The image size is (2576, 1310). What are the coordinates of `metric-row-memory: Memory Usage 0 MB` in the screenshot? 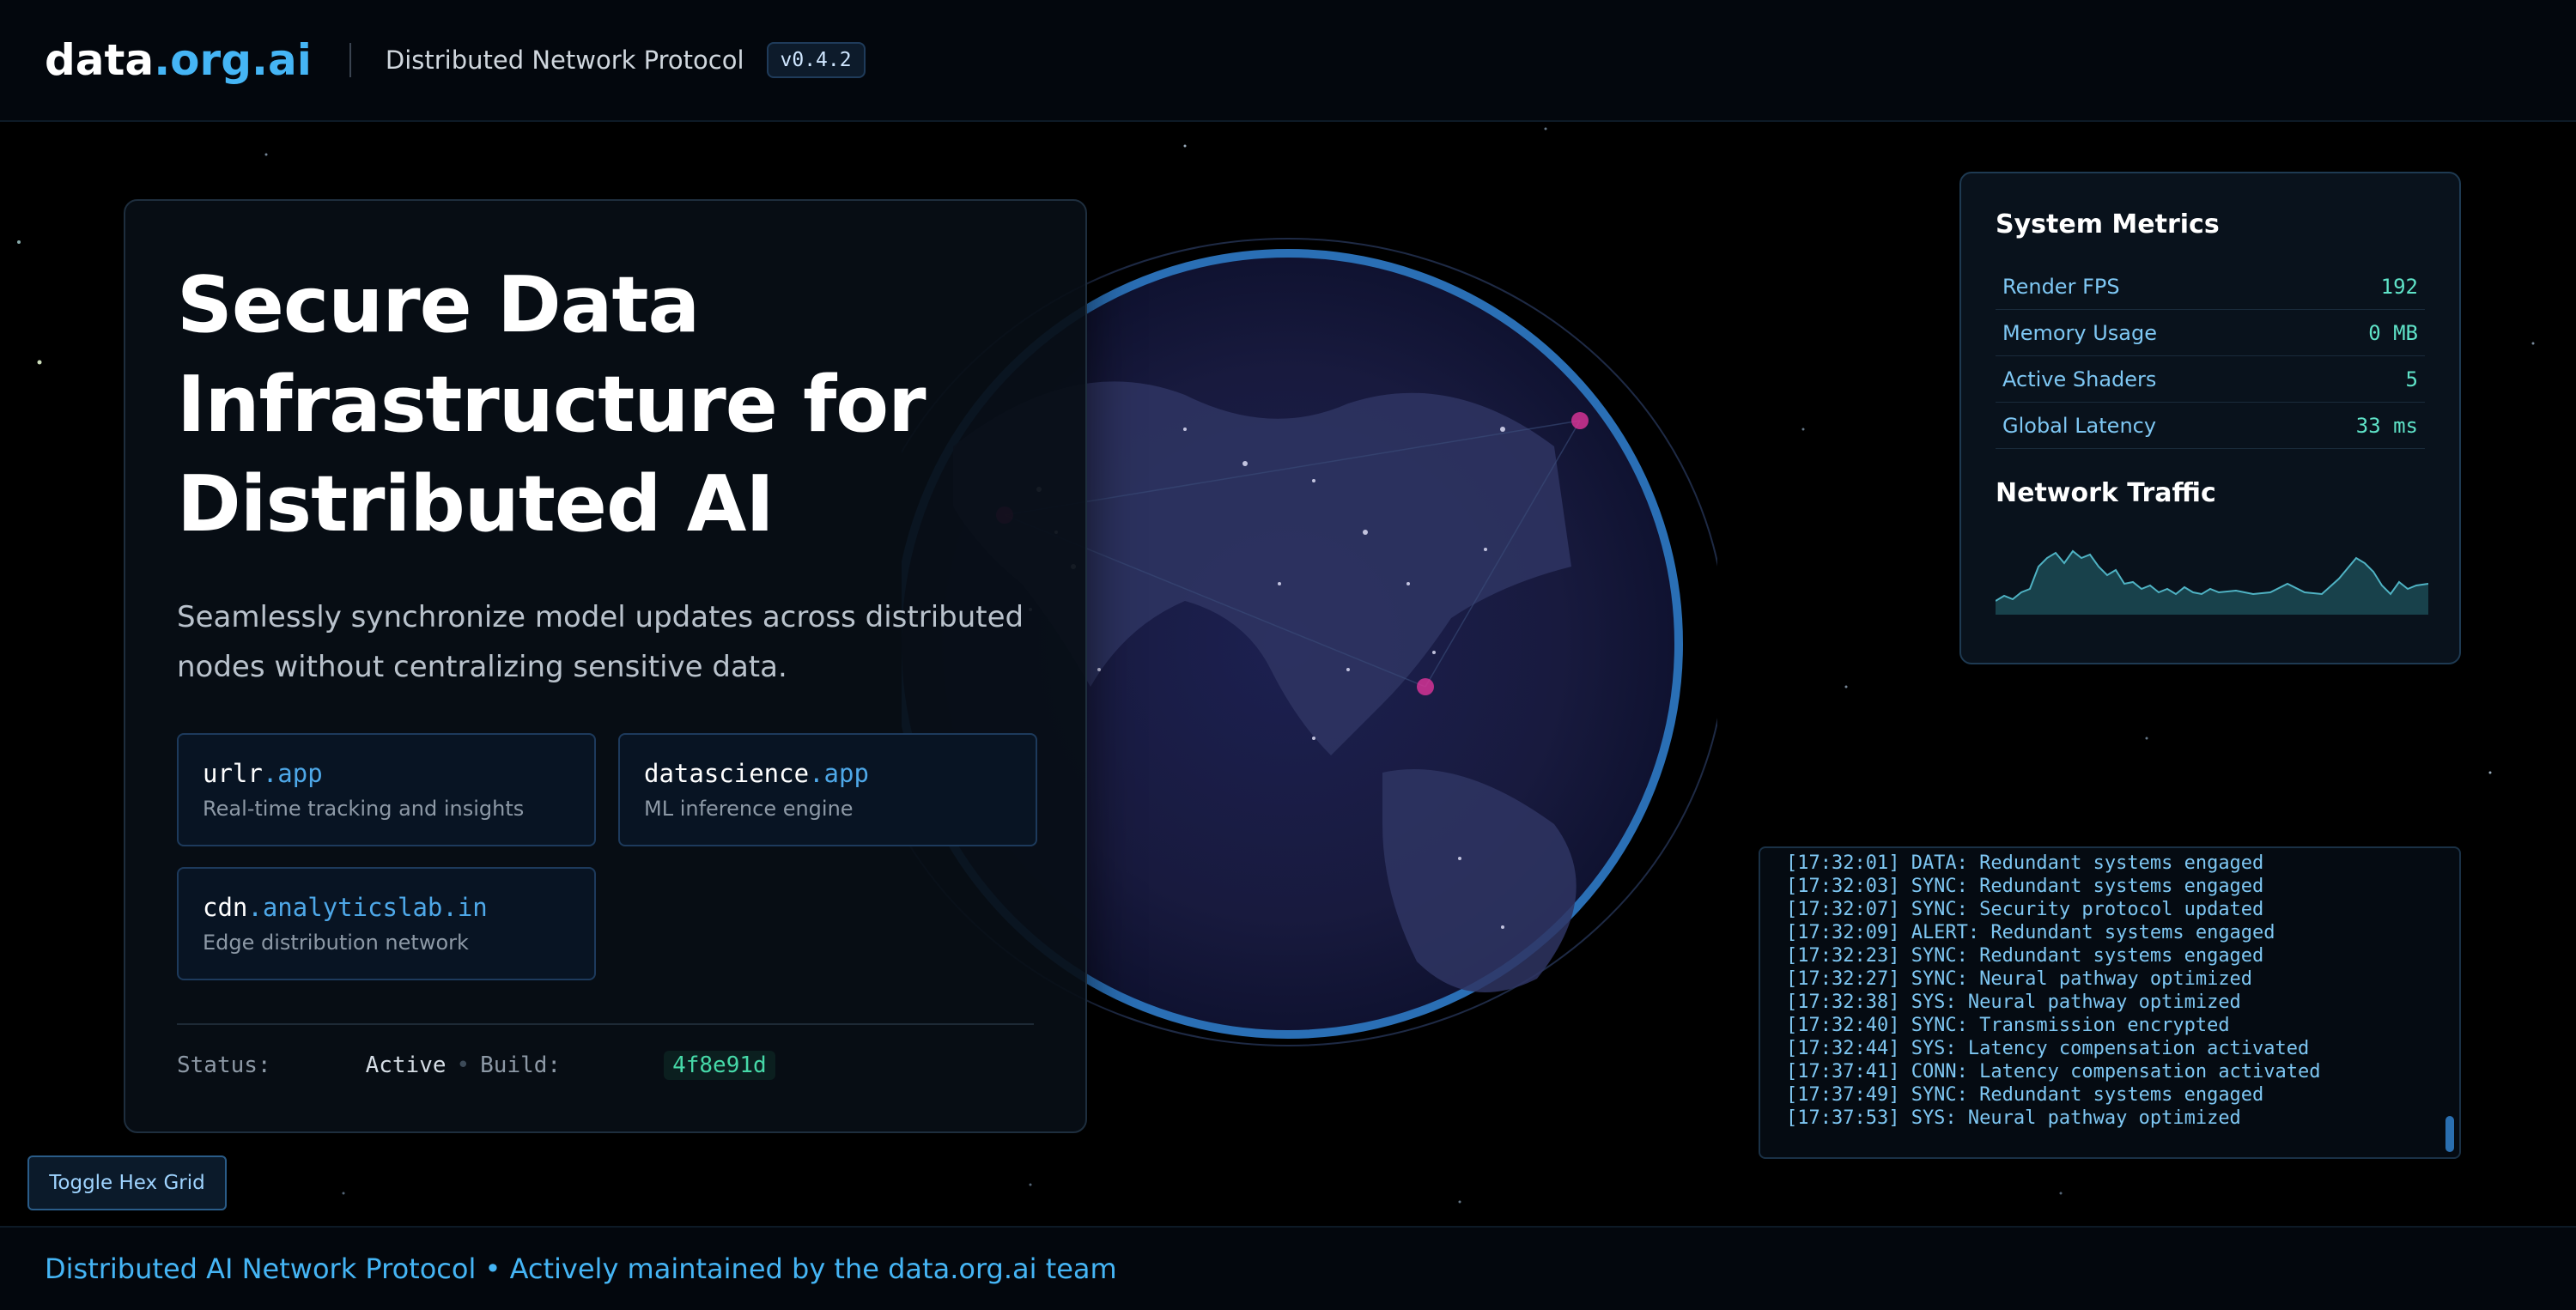 It's located at (2210, 333).